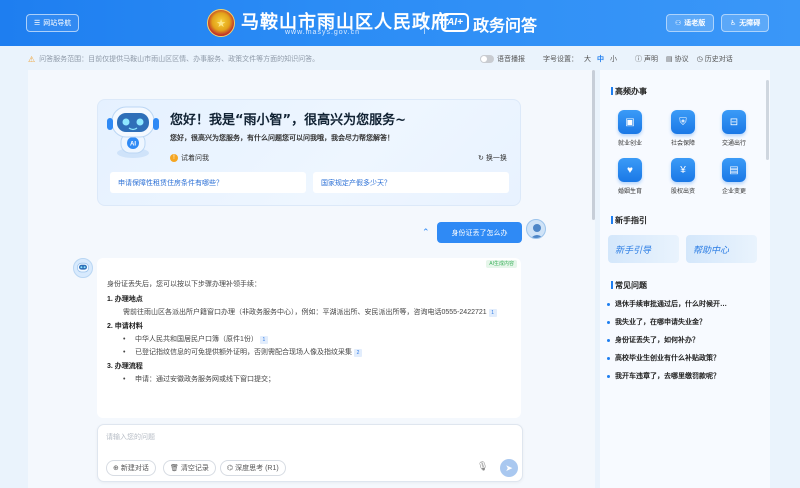 The image size is (800, 488). I want to click on sidebar-scrollbar, so click(767, 120).